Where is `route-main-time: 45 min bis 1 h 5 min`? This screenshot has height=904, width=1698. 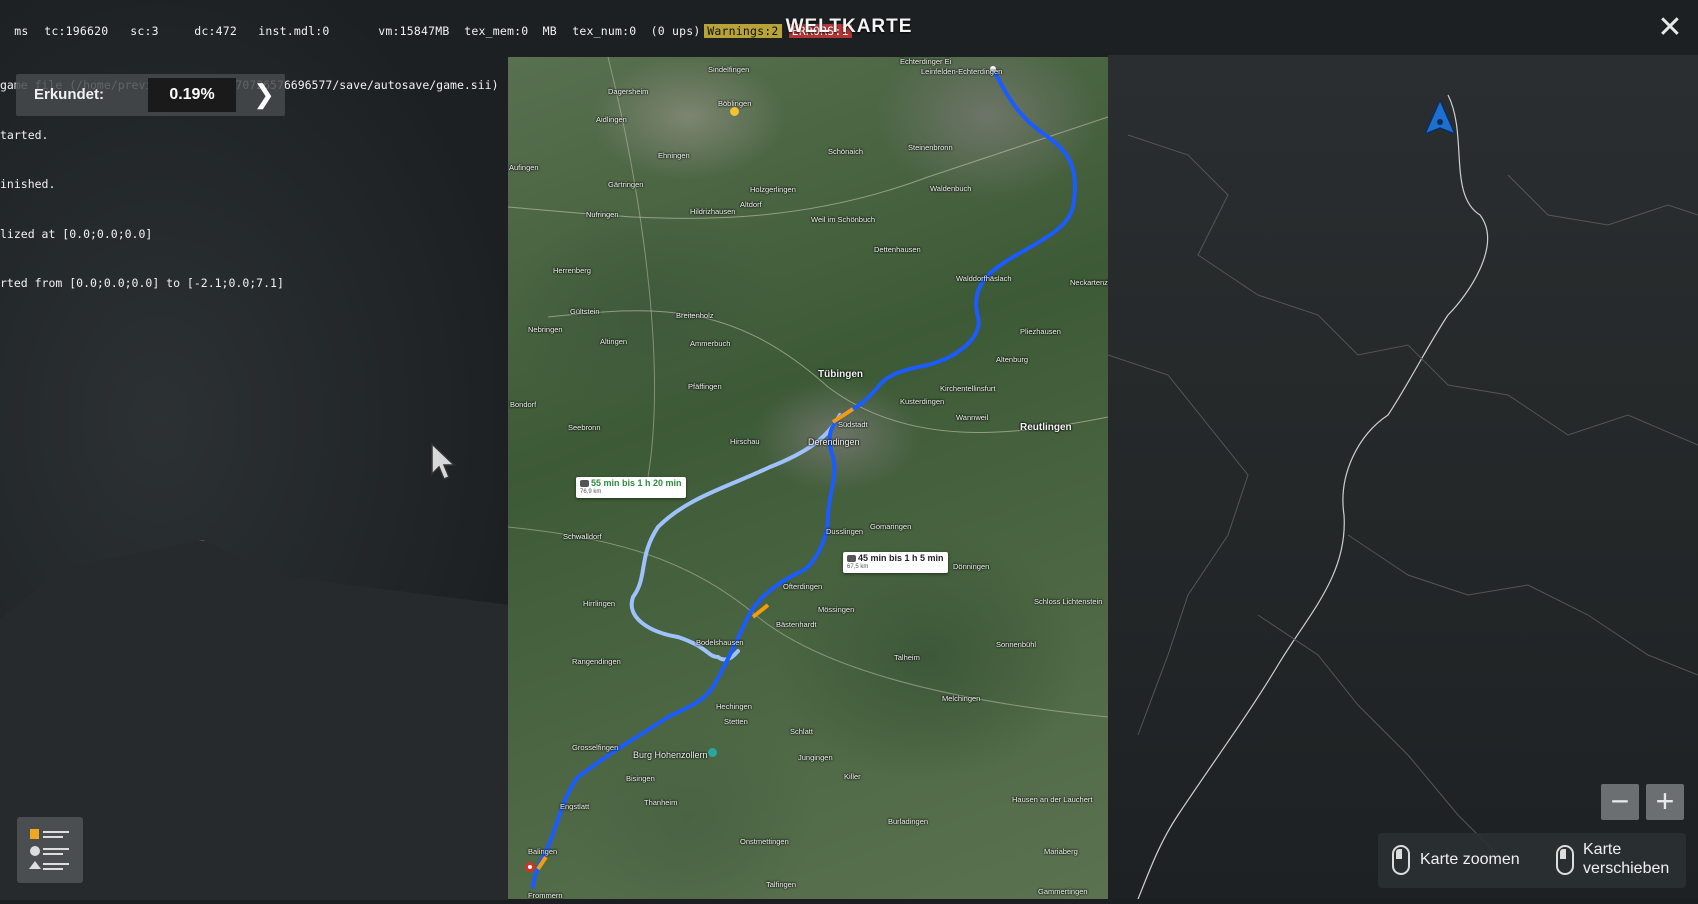 route-main-time: 45 min bis 1 h 5 min is located at coordinates (901, 558).